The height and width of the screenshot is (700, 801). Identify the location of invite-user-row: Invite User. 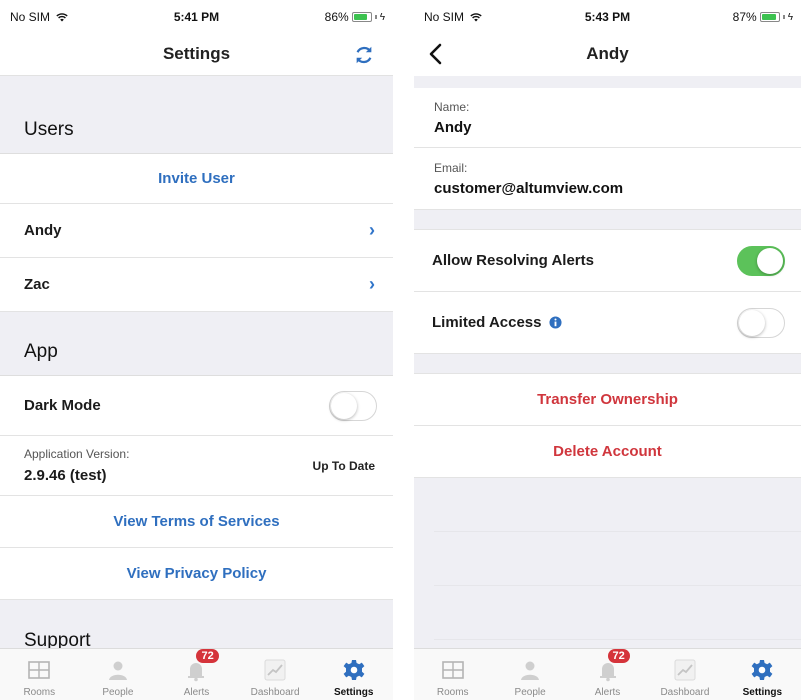
(196, 179).